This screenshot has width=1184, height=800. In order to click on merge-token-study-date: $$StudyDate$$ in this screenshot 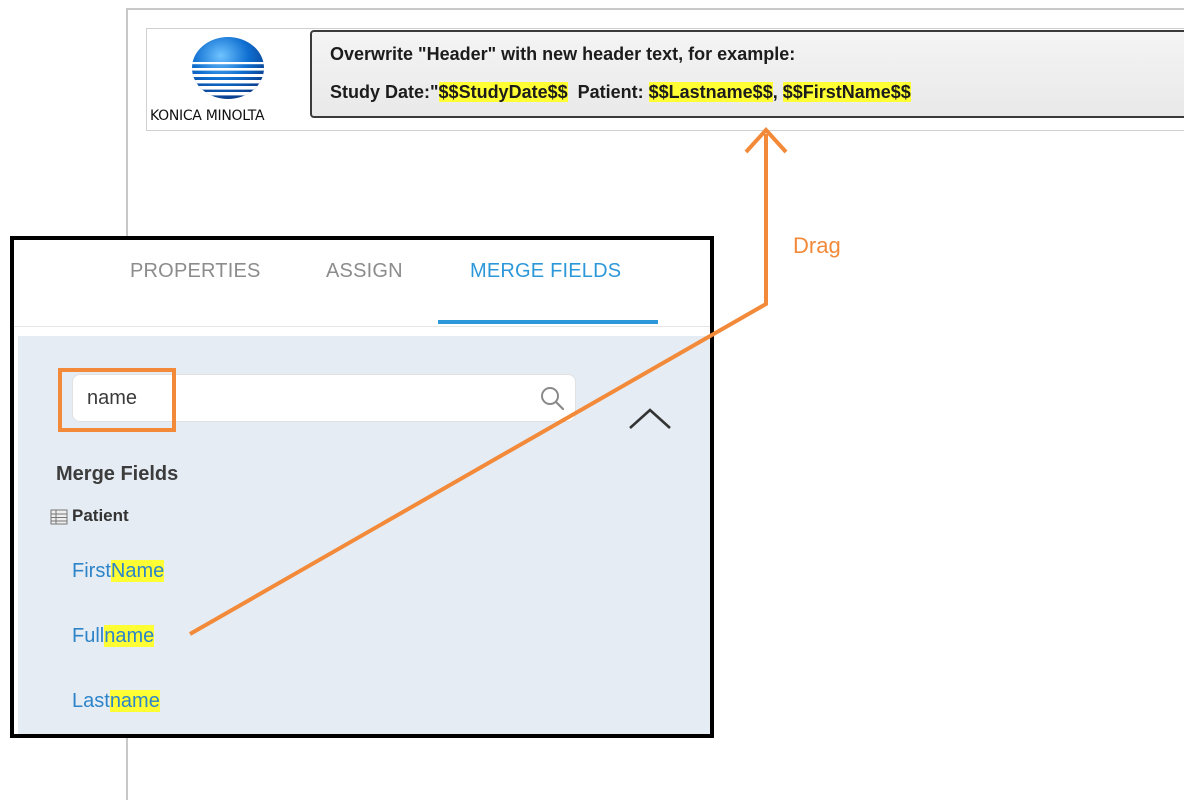, I will do `click(503, 92)`.